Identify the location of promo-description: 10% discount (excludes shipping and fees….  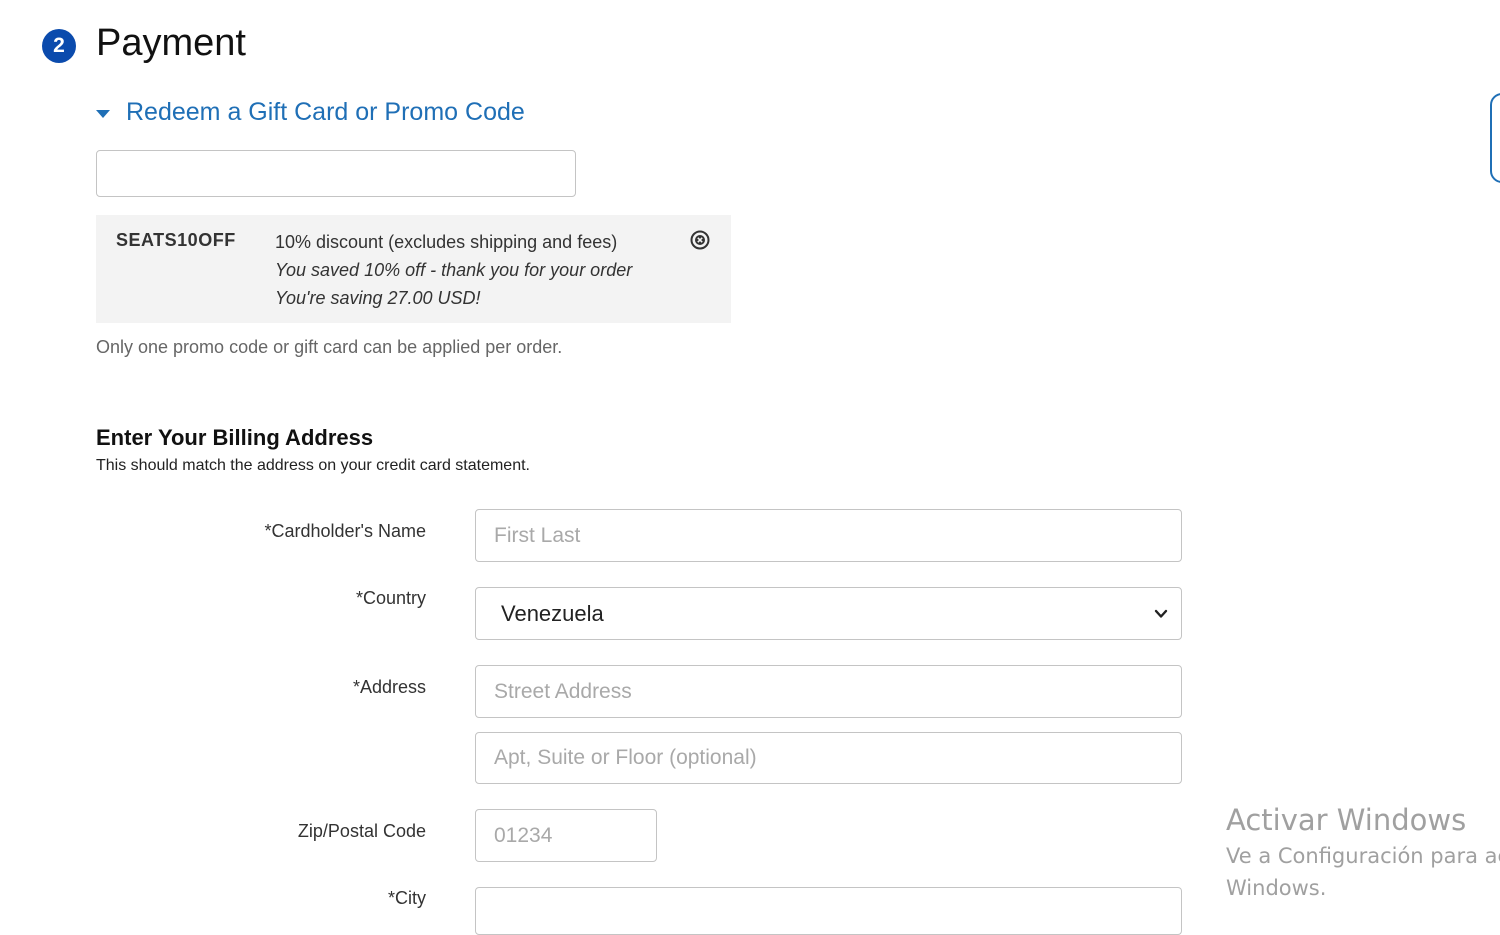
(446, 242).